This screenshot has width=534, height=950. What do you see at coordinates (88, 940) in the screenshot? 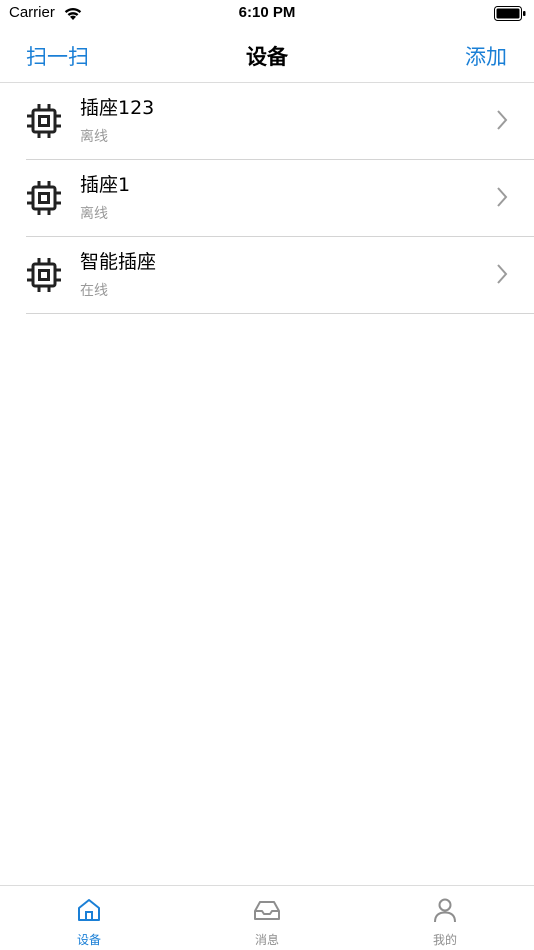
I see `tab-label: 设备` at bounding box center [88, 940].